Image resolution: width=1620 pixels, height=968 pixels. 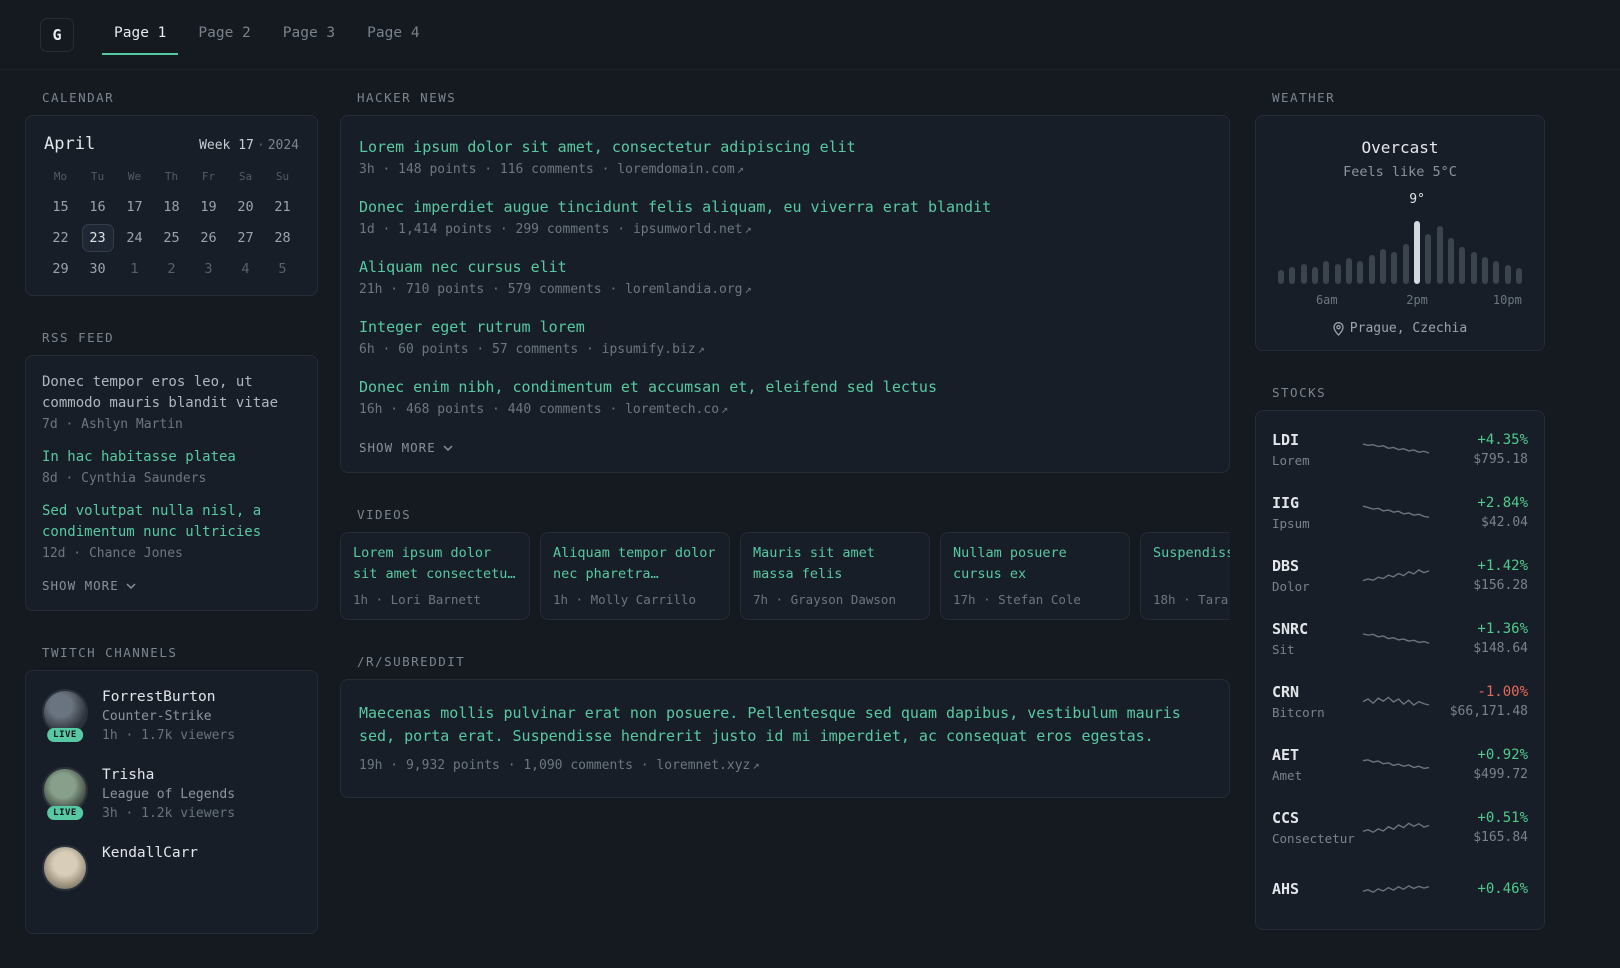 I want to click on channel-meta: 1h · 1.7k viewers, so click(x=169, y=735).